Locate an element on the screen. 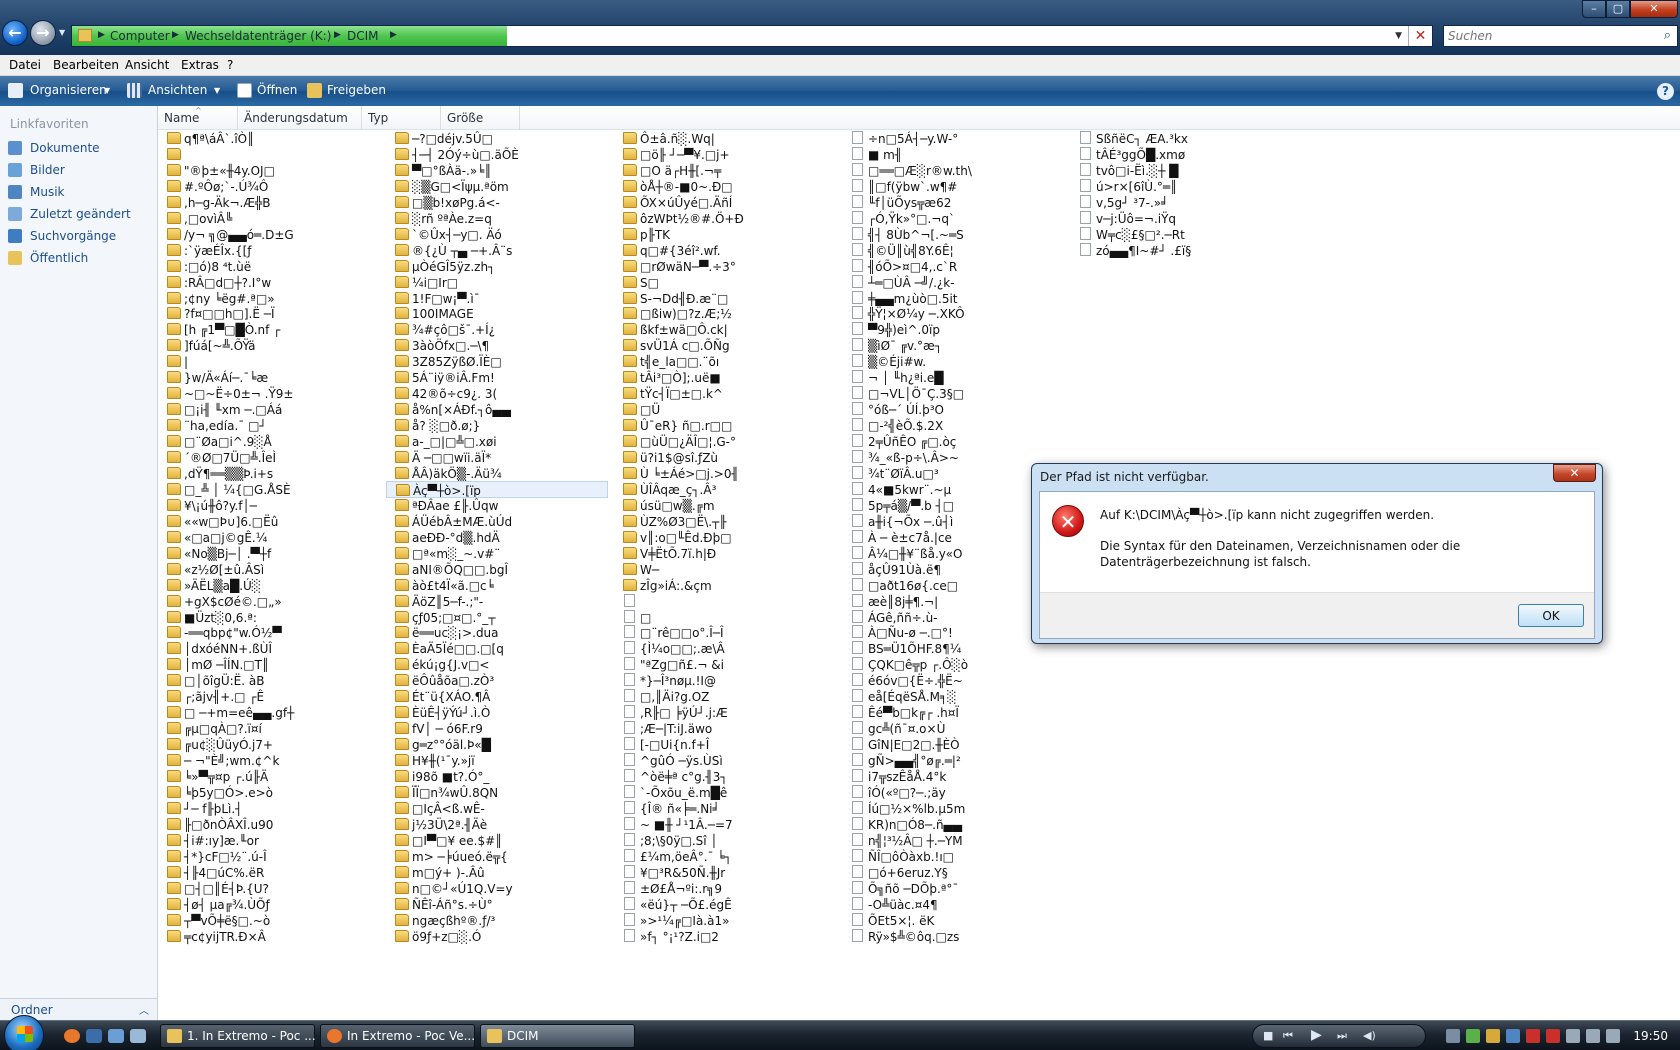 This screenshot has width=1680, height=1050. folder-item: aNI®ÕQ□□.bgÎ is located at coordinates (497, 569).